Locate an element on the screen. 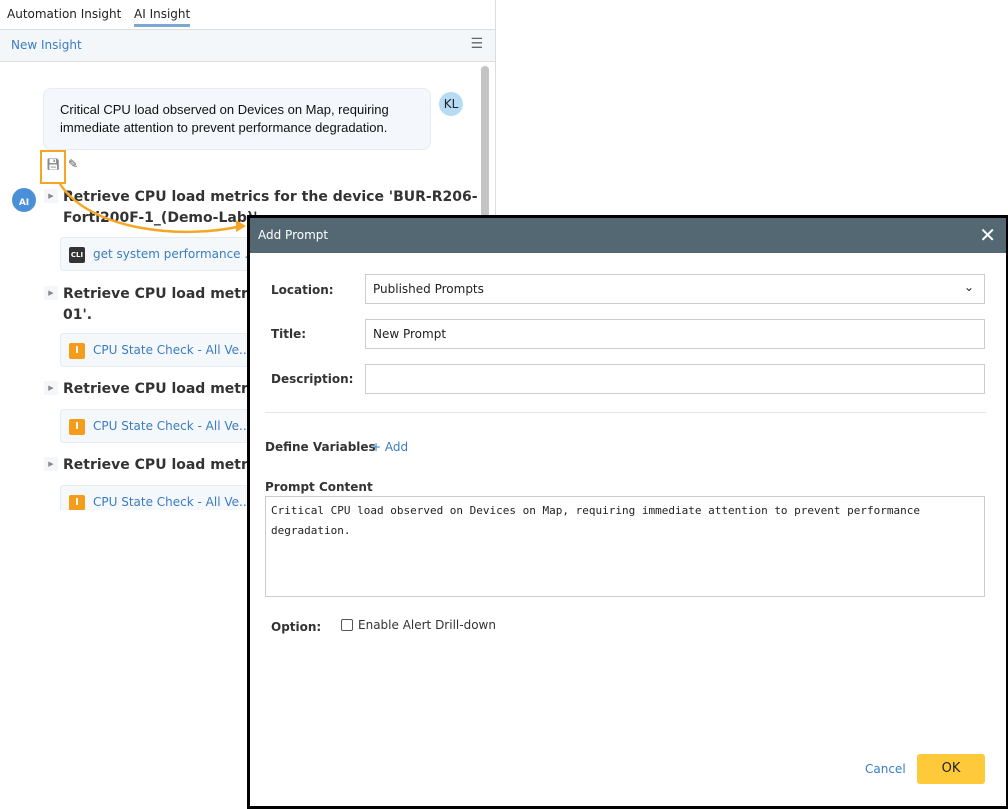  option-label: Option: is located at coordinates (296, 627).